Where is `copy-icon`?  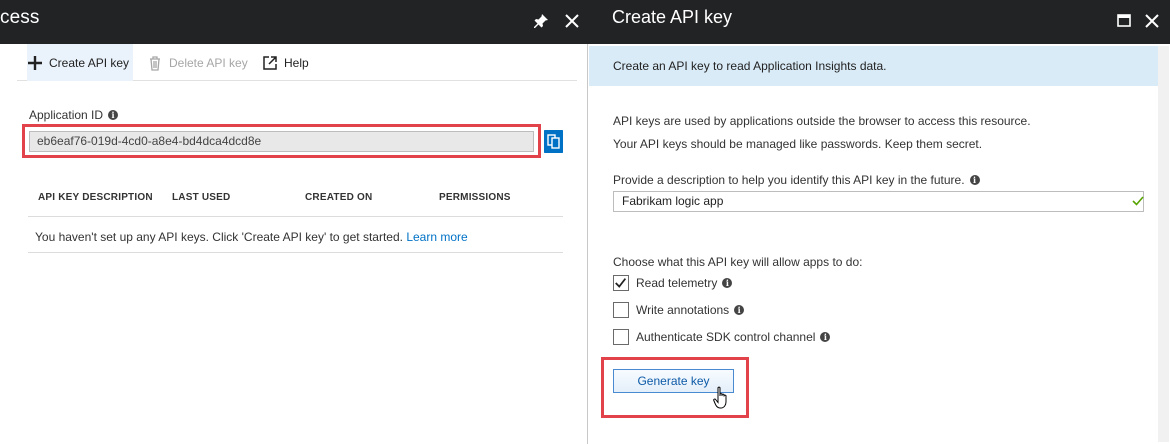 copy-icon is located at coordinates (553, 141).